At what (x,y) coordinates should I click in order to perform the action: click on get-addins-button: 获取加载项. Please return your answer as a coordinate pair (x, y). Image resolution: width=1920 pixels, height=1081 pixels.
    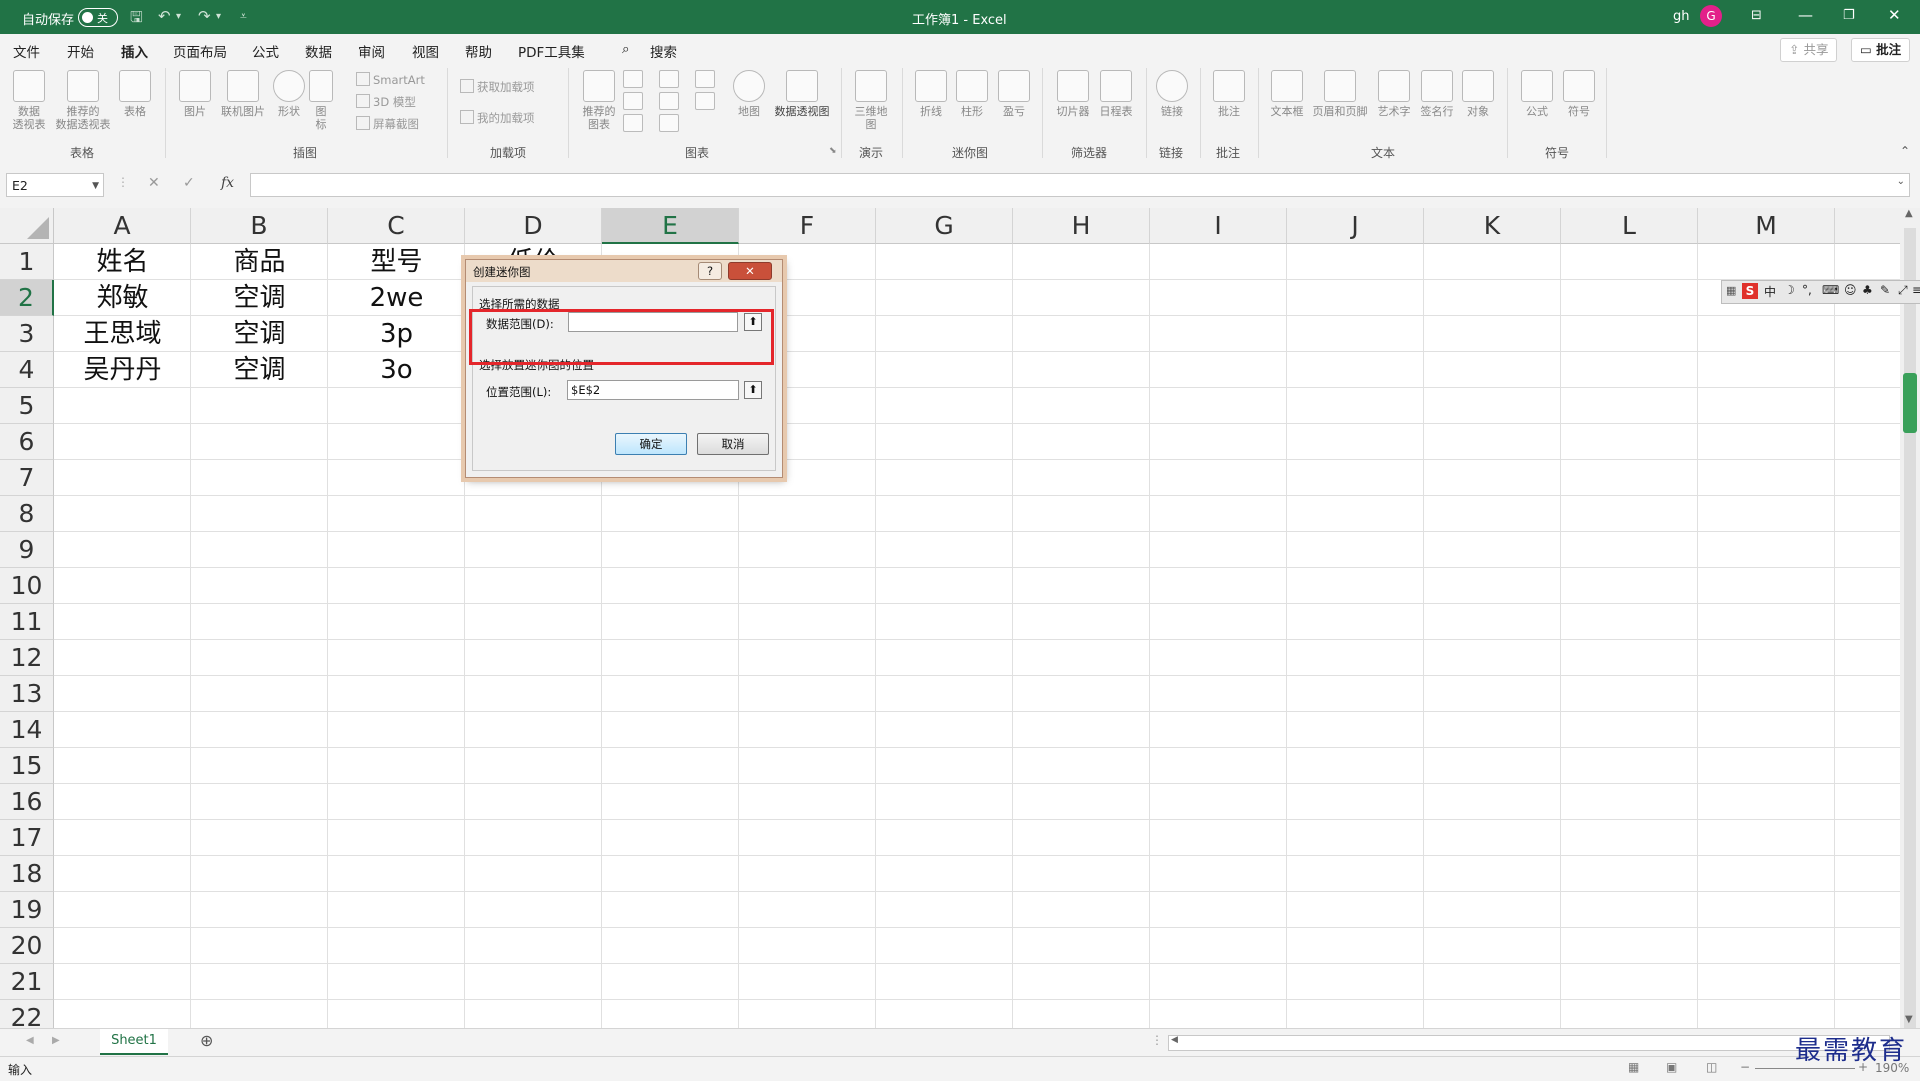
    Looking at the image, I should click on (497, 87).